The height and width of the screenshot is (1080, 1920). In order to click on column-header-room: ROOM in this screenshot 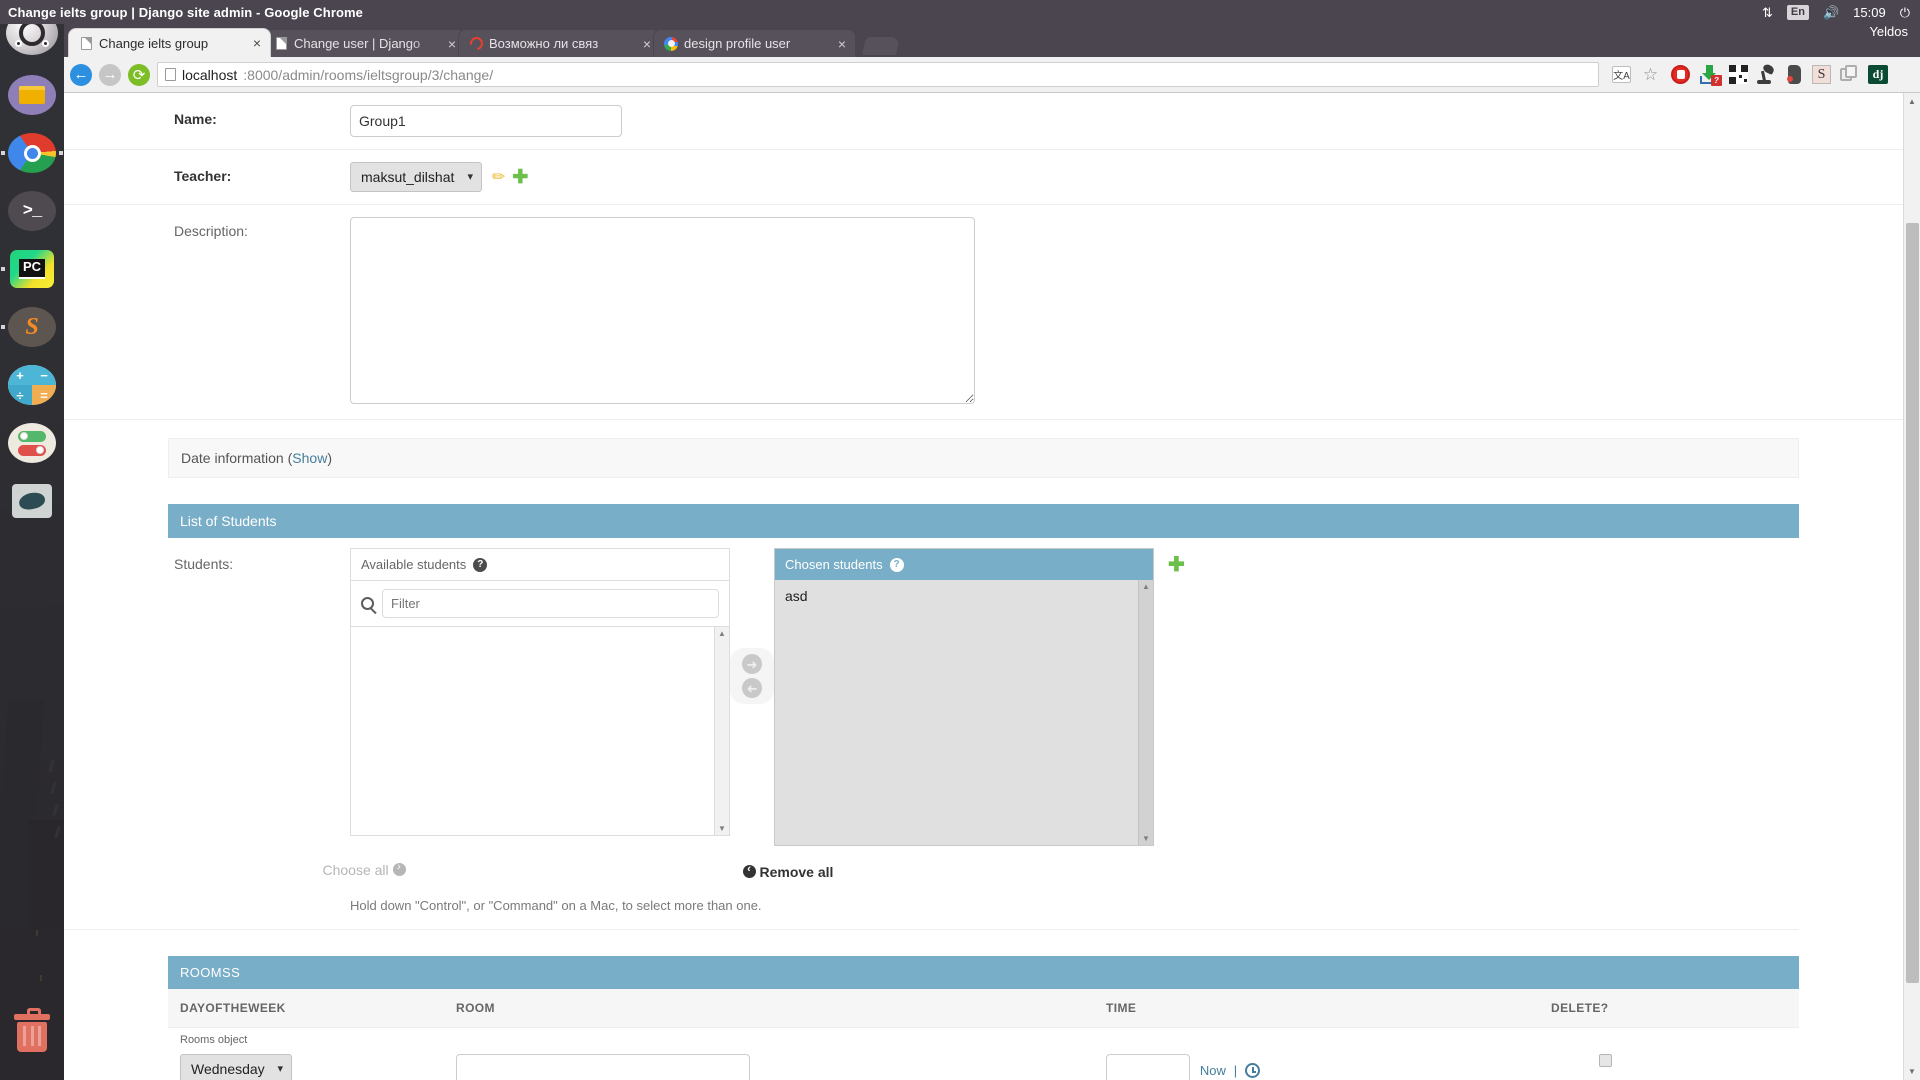, I will do `click(769, 1008)`.